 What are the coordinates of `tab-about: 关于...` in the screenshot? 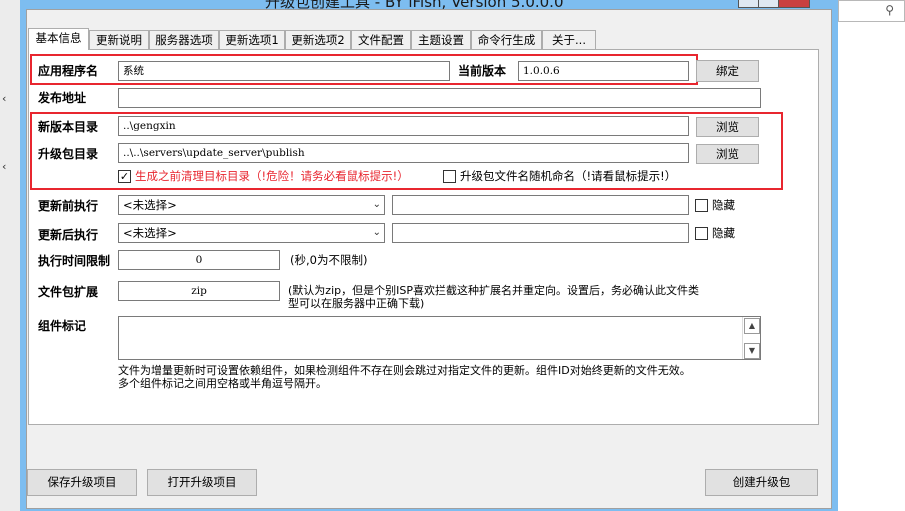 It's located at (569, 39).